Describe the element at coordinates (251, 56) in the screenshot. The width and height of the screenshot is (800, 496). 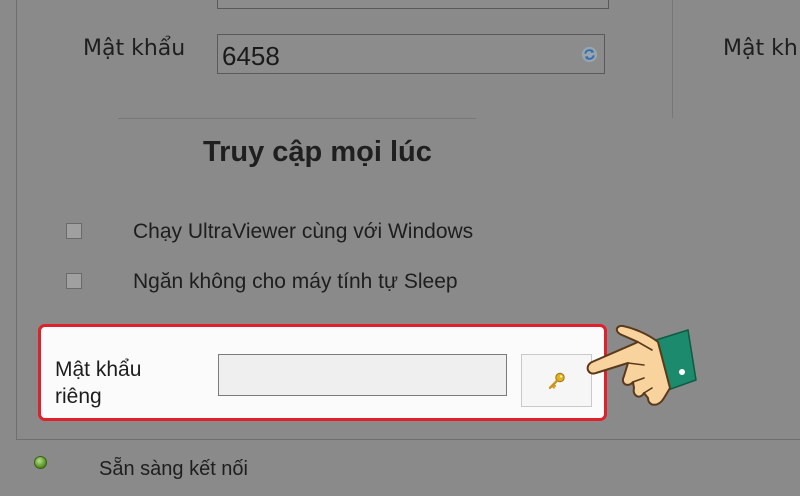
I see `password-value: 6458` at that location.